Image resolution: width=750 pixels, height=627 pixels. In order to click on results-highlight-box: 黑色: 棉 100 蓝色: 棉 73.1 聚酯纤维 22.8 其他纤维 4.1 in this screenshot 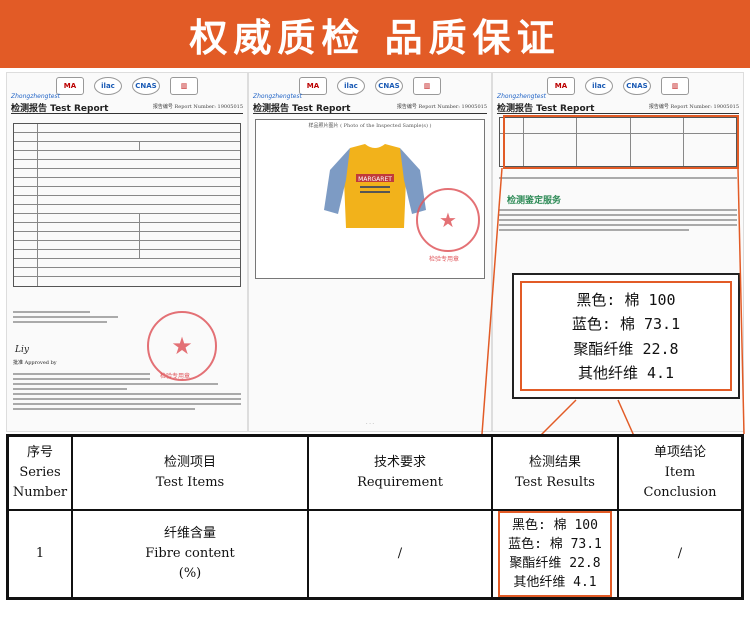, I will do `click(555, 554)`.